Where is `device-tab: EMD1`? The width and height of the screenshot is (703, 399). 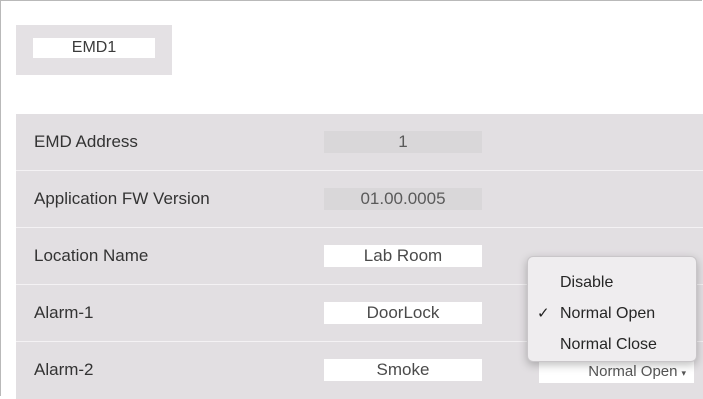 device-tab: EMD1 is located at coordinates (94, 50).